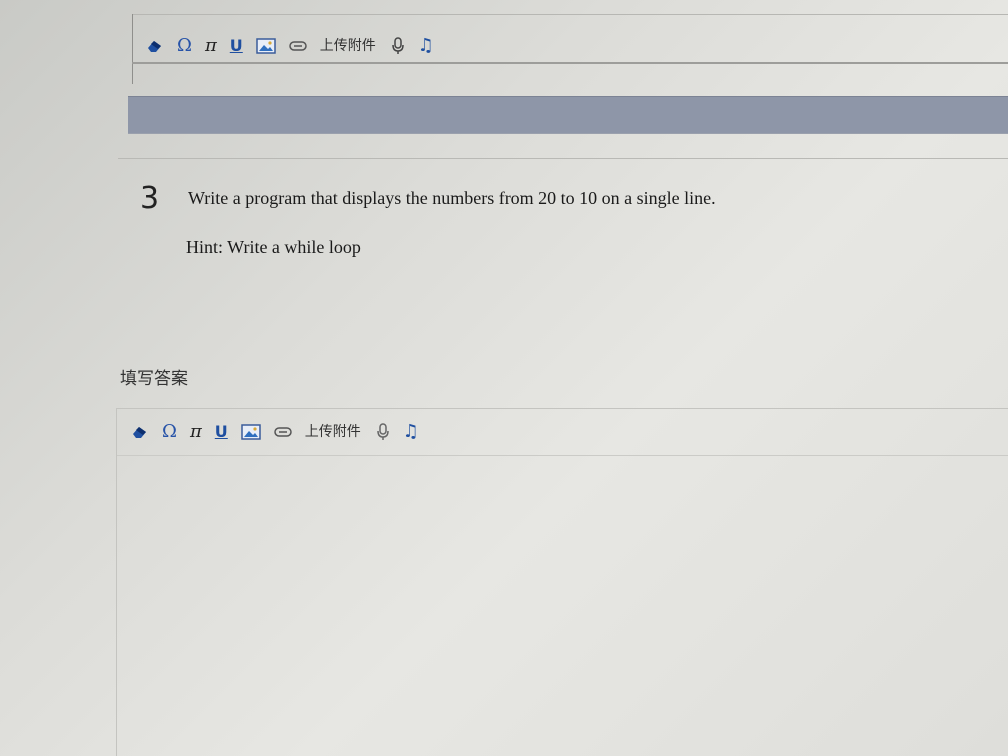  I want to click on previous-editor-toolbar: Ω π U 上传附件 ♫, so click(296, 46).